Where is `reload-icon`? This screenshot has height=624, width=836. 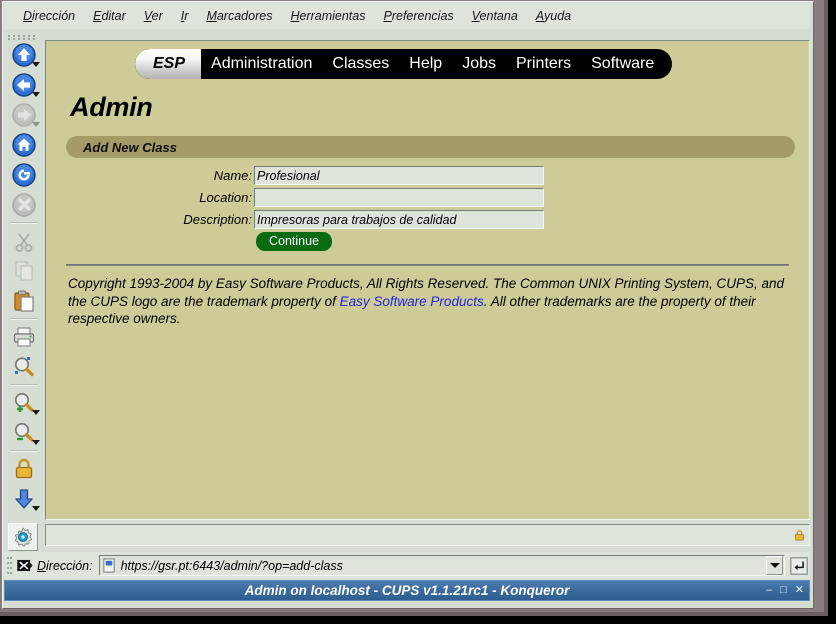
reload-icon is located at coordinates (24, 175).